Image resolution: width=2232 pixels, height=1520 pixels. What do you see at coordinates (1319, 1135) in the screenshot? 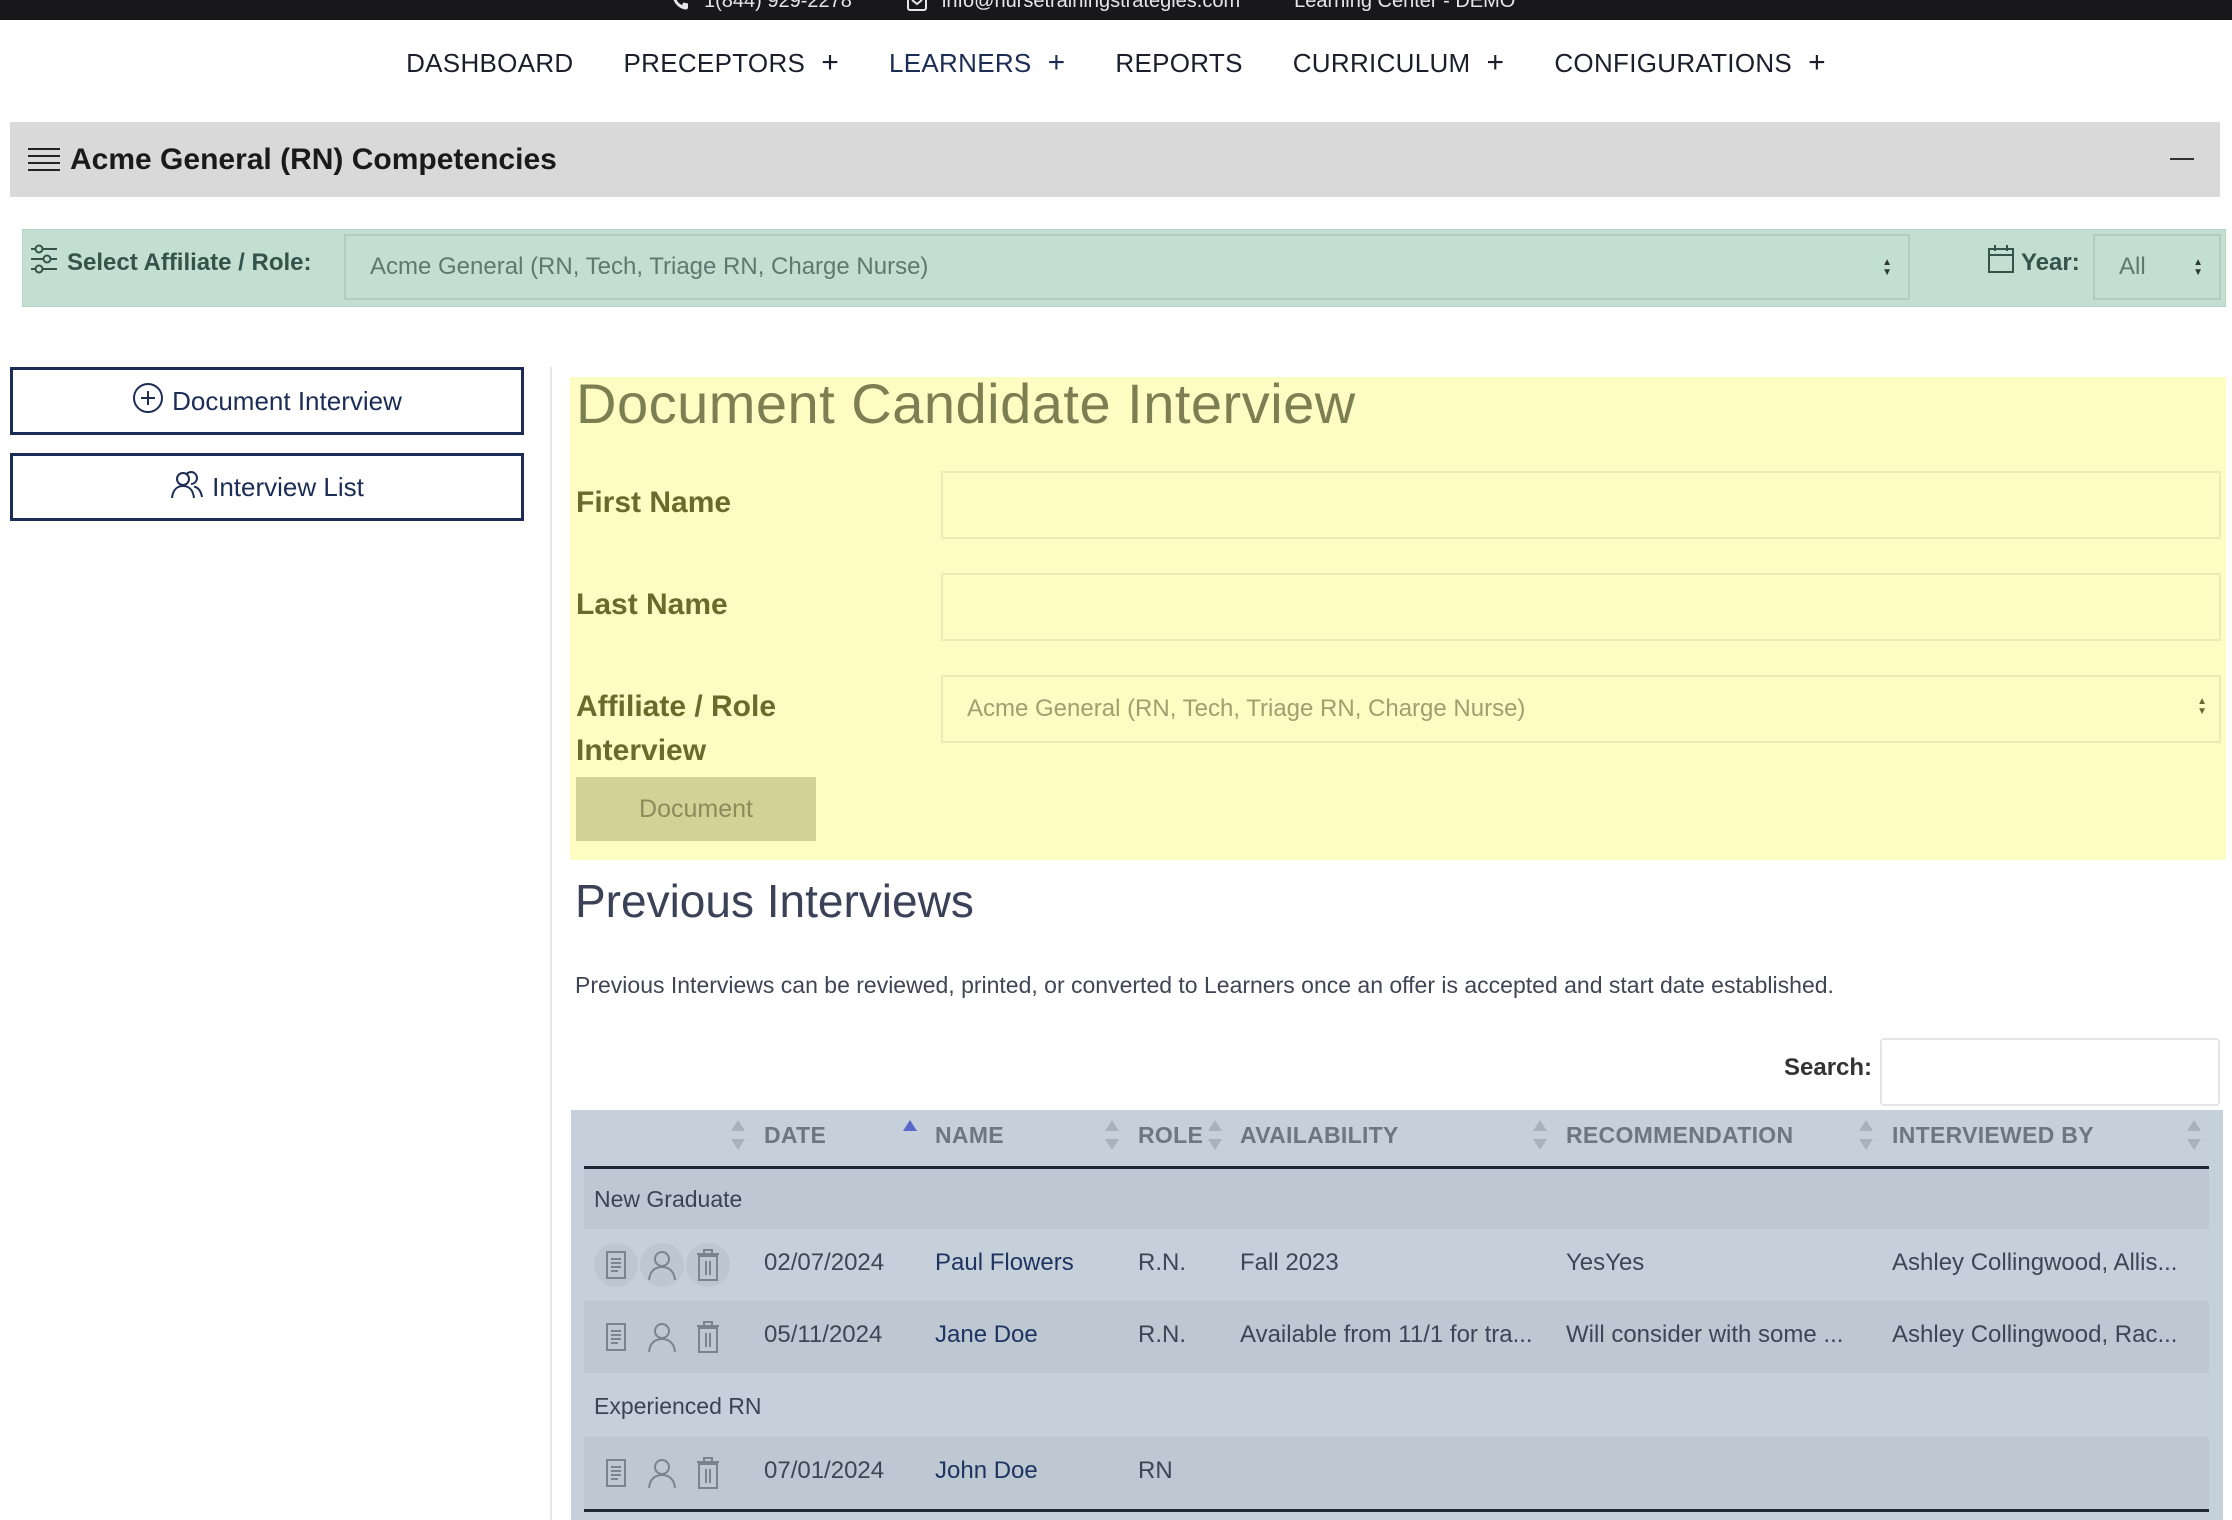
I see `column-header-availability: AVAILABILITY` at bounding box center [1319, 1135].